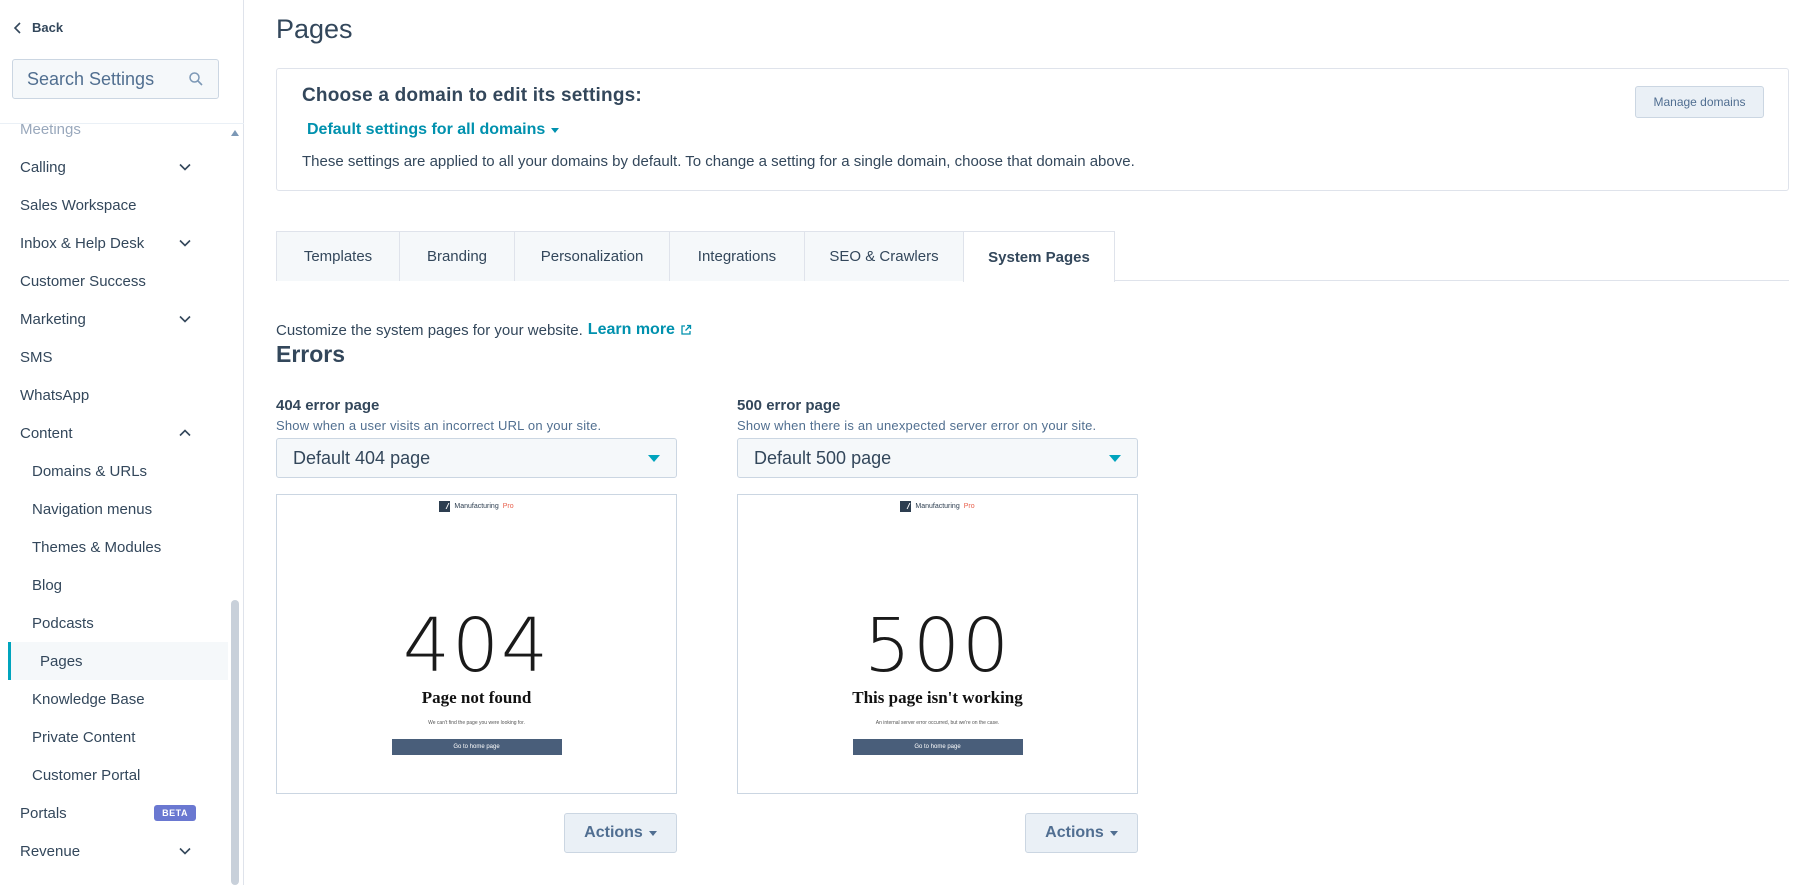 This screenshot has height=885, width=1813. I want to click on domain-dropdown: Default settings for all domains, so click(433, 130).